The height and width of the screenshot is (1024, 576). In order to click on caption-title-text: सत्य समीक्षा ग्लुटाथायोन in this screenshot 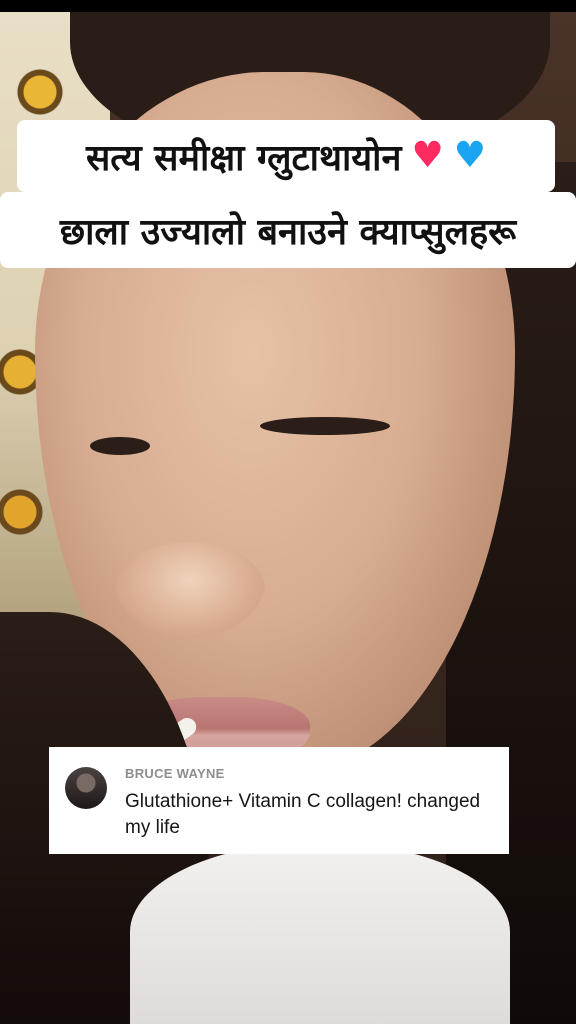, I will do `click(243, 158)`.